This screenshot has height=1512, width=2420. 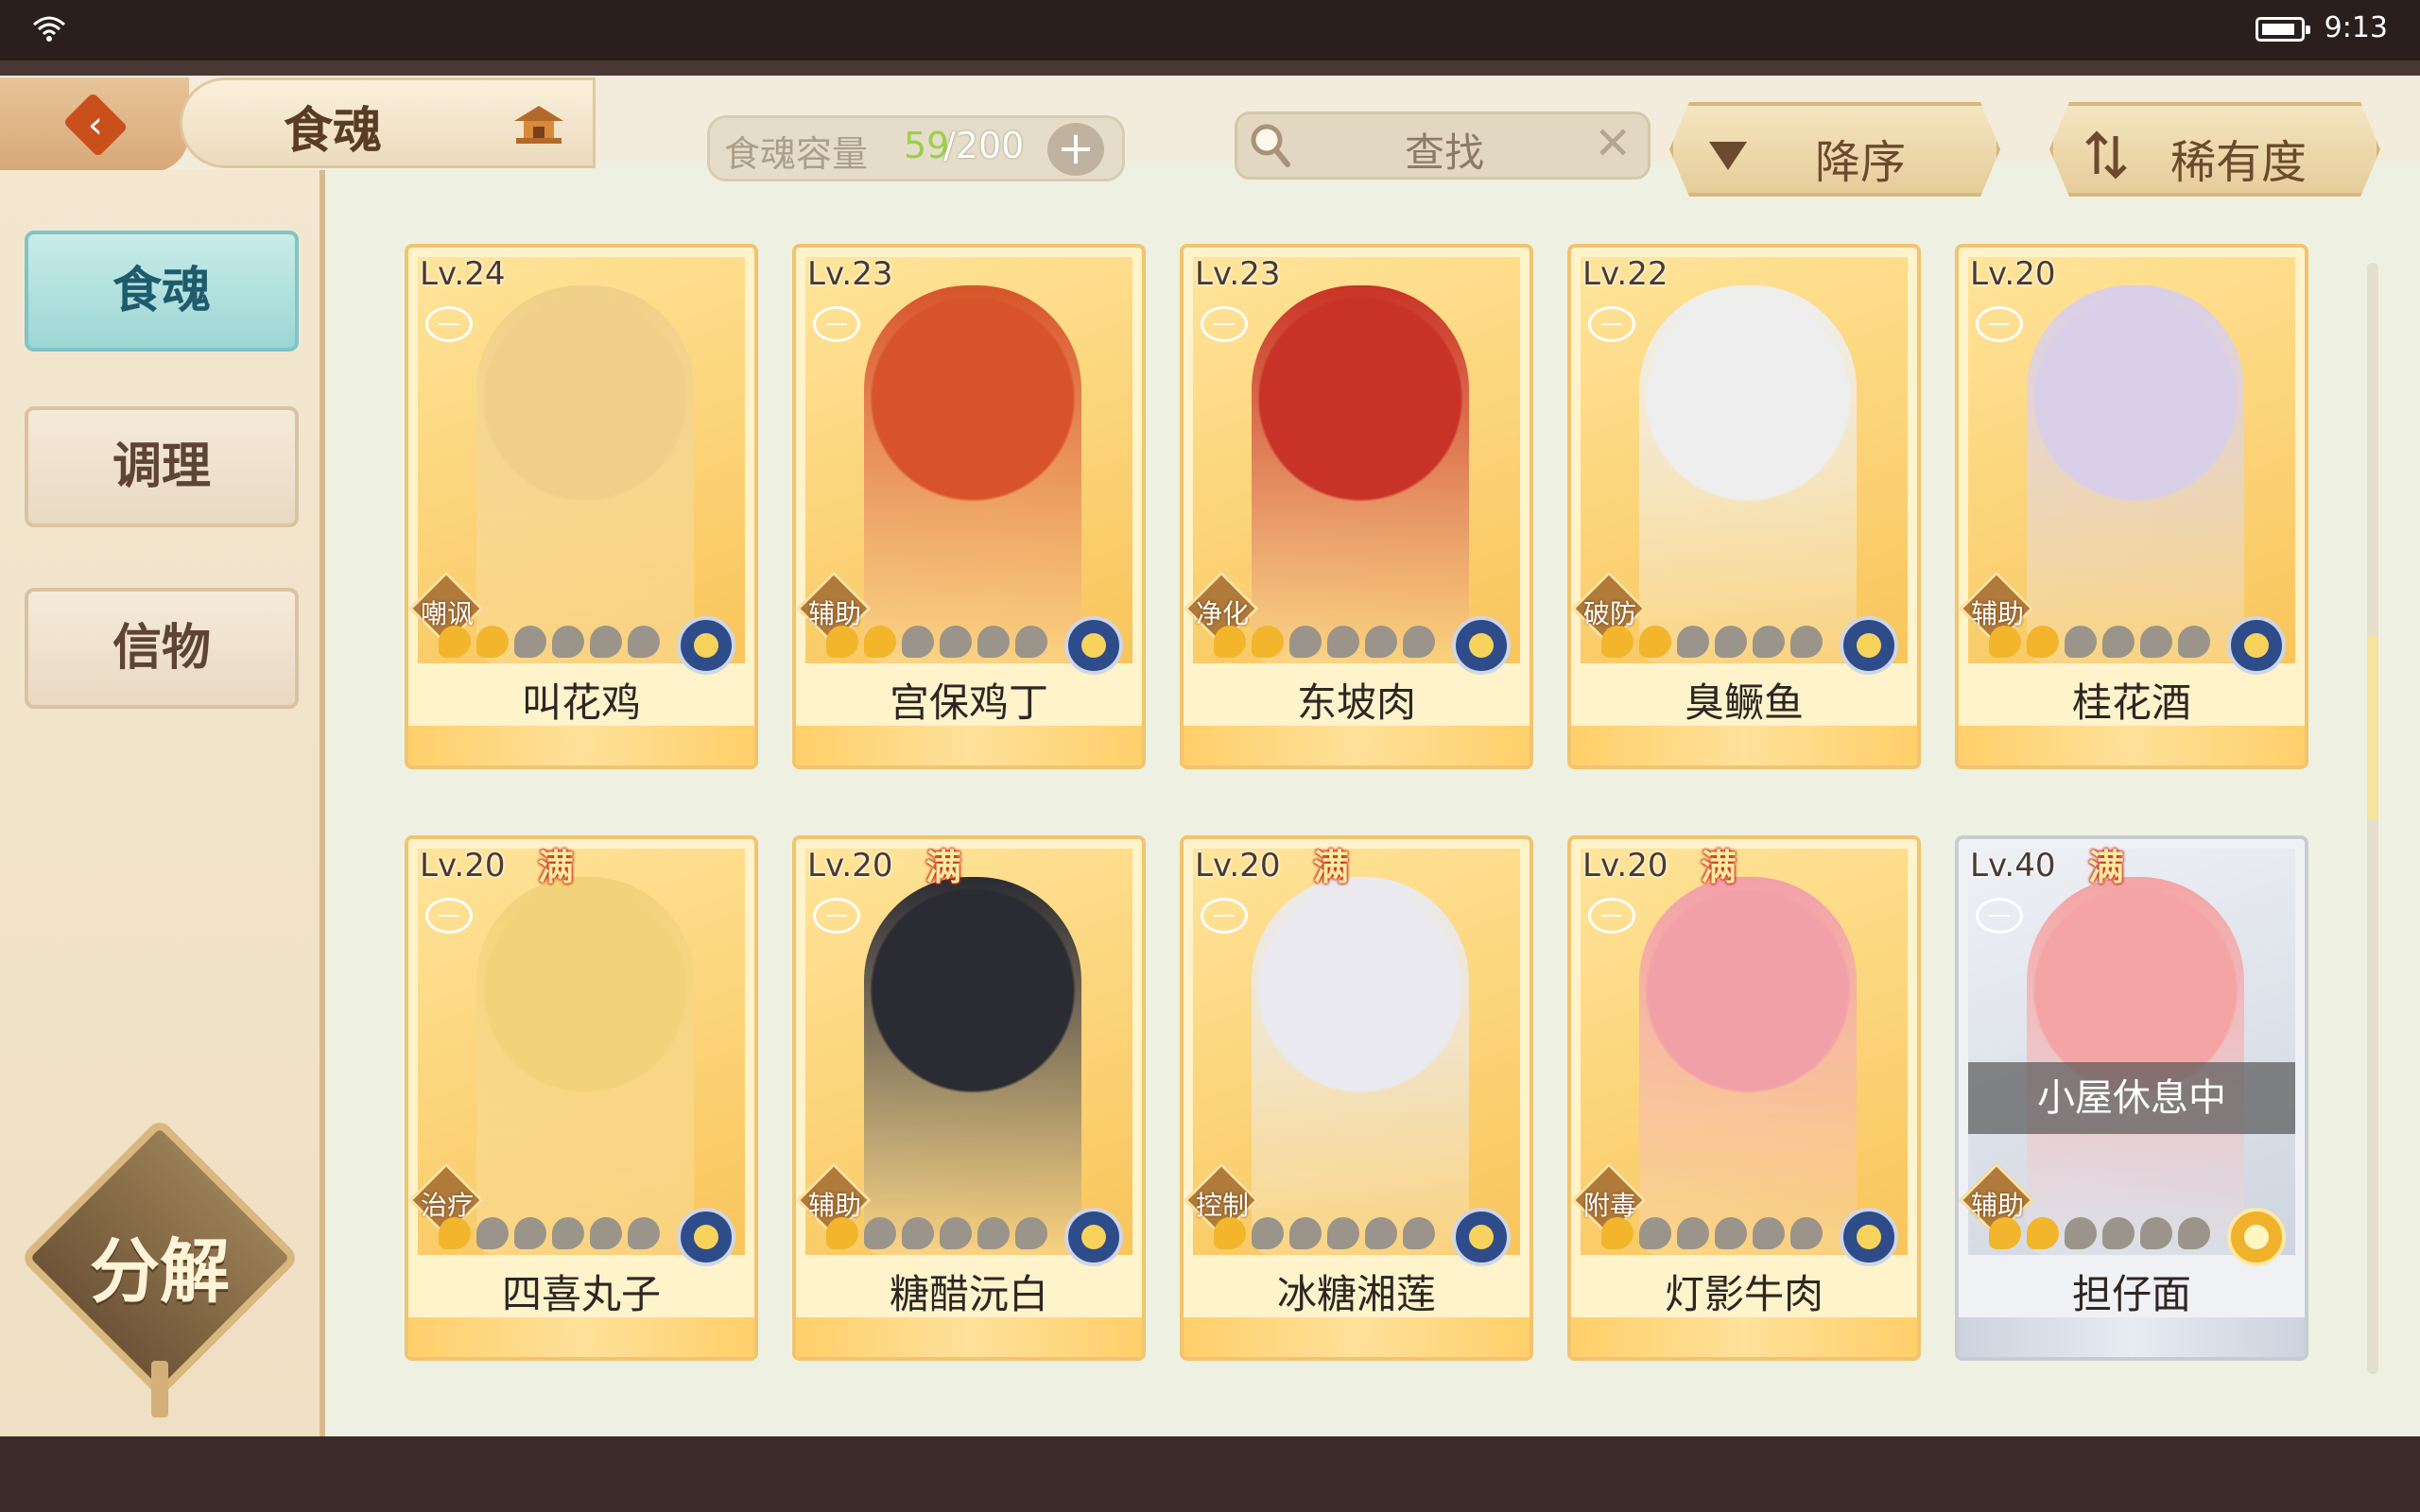 What do you see at coordinates (1625, 274) in the screenshot?
I see `card-level: Lv.22` at bounding box center [1625, 274].